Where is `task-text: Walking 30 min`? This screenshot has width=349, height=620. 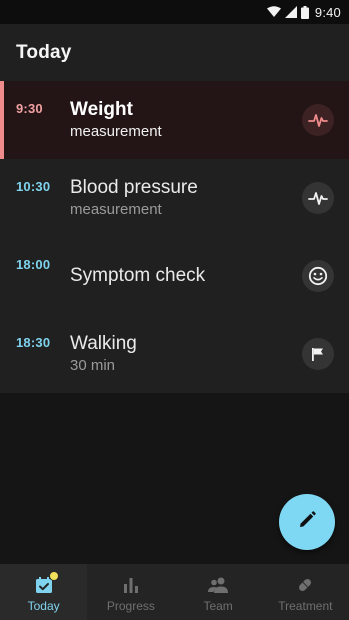
task-text: Walking 30 min is located at coordinates (103, 354).